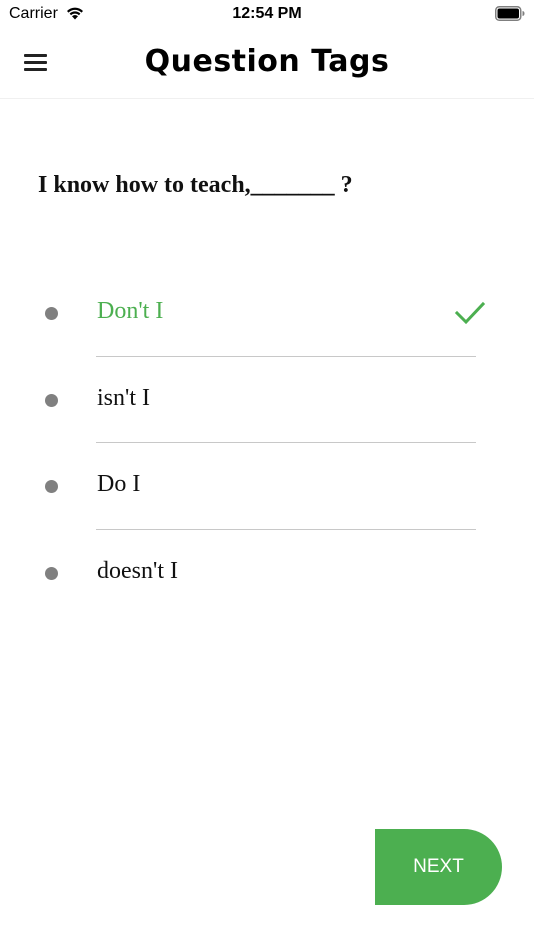 Image resolution: width=534 pixels, height=950 pixels. I want to click on option-item: doesn't I, so click(267, 573).